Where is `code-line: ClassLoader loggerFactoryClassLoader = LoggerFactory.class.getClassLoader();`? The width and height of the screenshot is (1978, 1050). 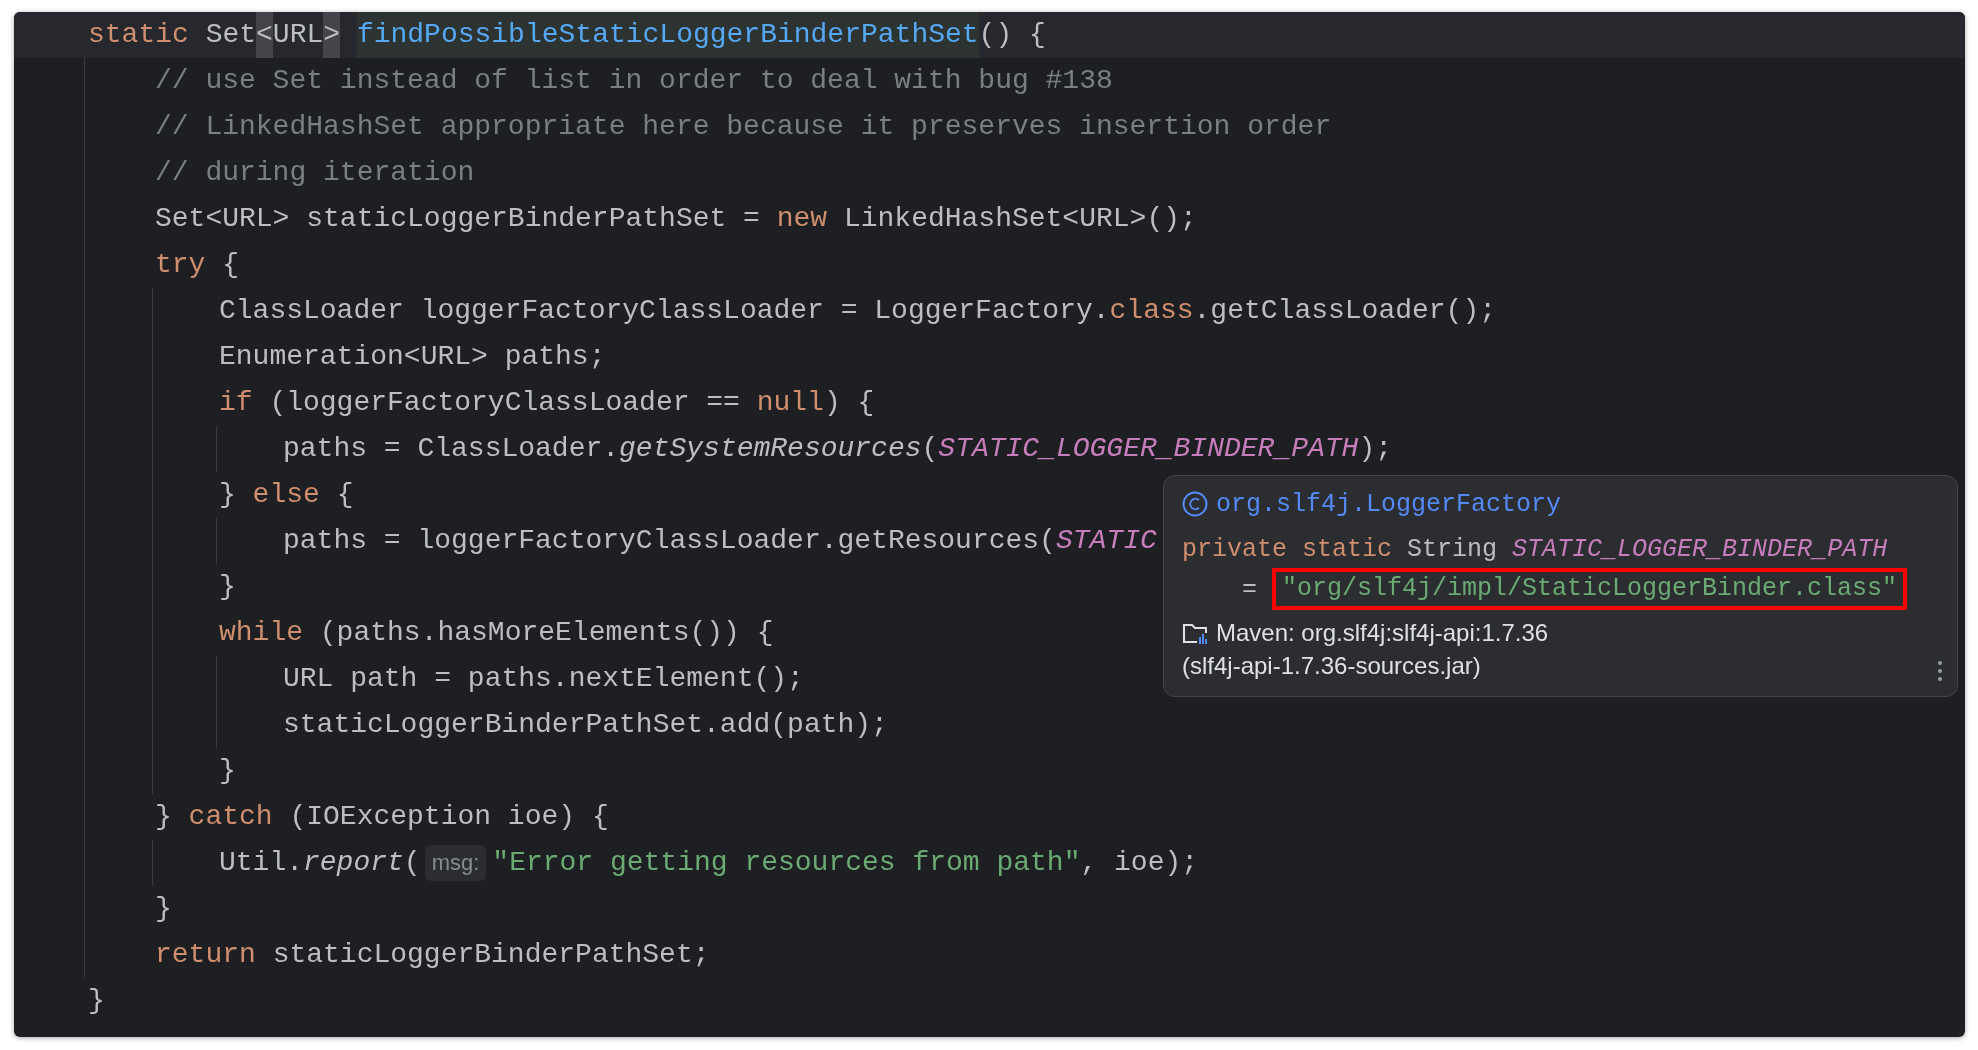
code-line: ClassLoader loggerFactoryClassLoader = LoggerFactory.class.getClassLoader(); is located at coordinates (857, 311).